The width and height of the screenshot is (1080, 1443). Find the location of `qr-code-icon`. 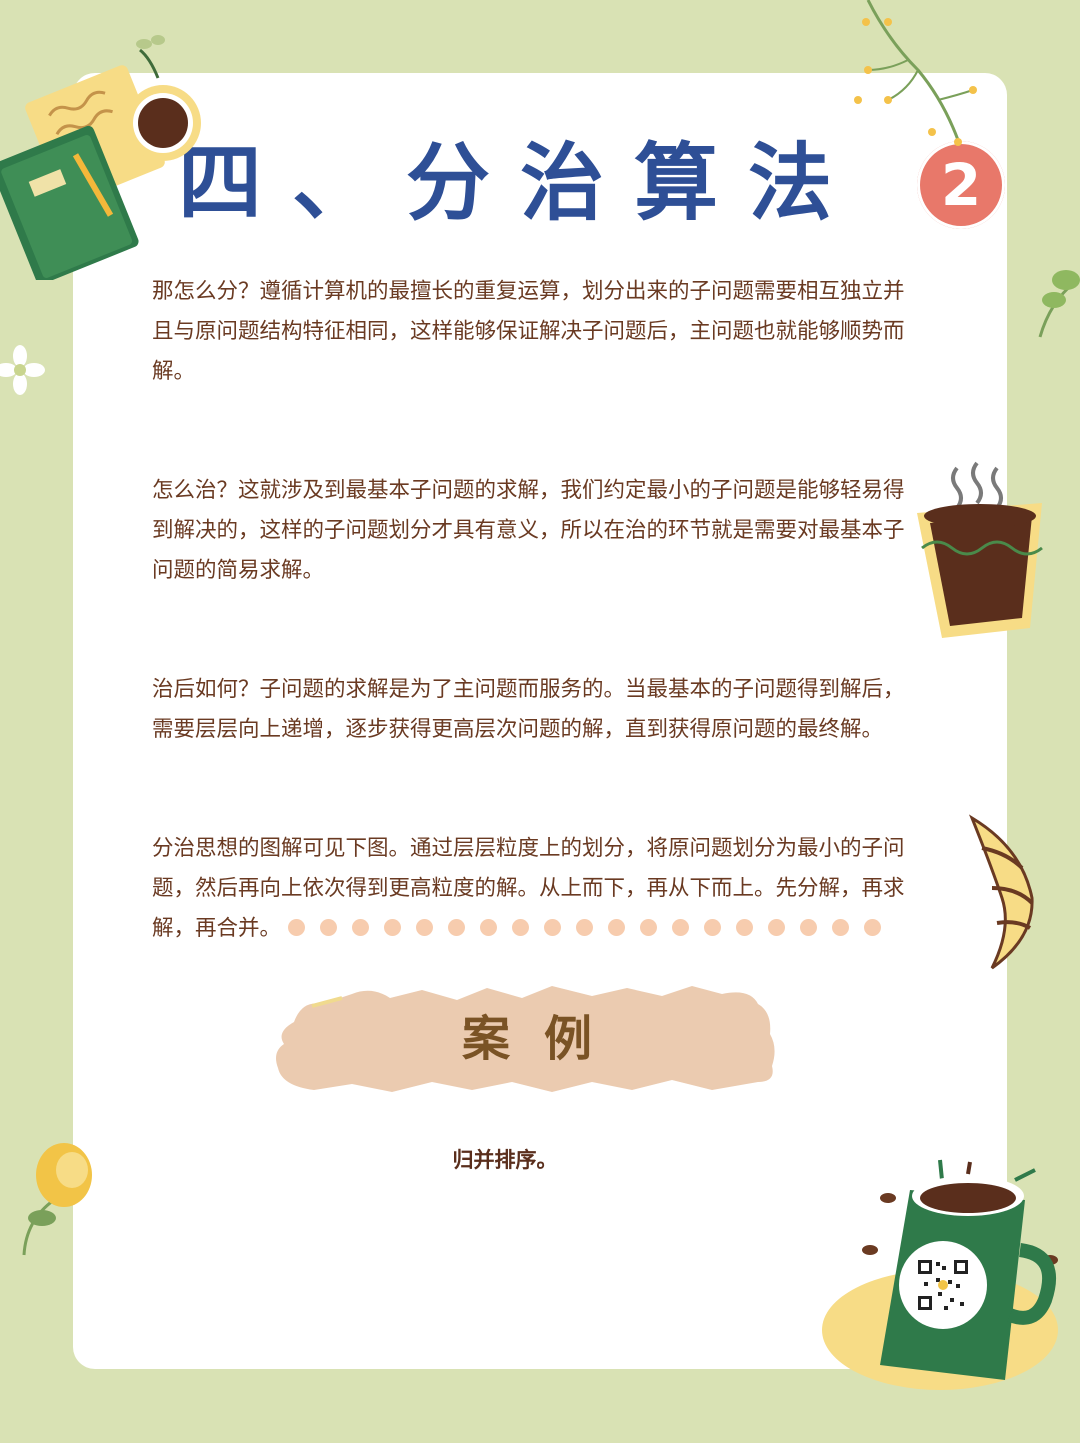

qr-code-icon is located at coordinates (943, 1285).